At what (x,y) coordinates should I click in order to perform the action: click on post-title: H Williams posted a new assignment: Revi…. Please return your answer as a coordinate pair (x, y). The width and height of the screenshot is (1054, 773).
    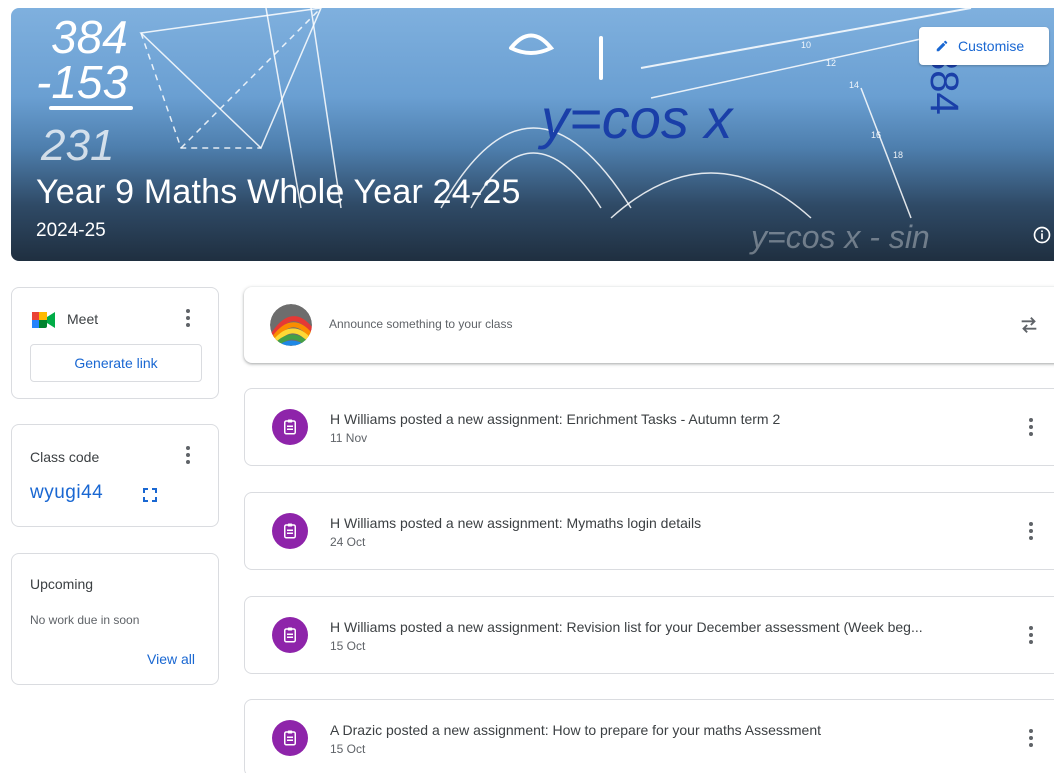
    Looking at the image, I should click on (626, 627).